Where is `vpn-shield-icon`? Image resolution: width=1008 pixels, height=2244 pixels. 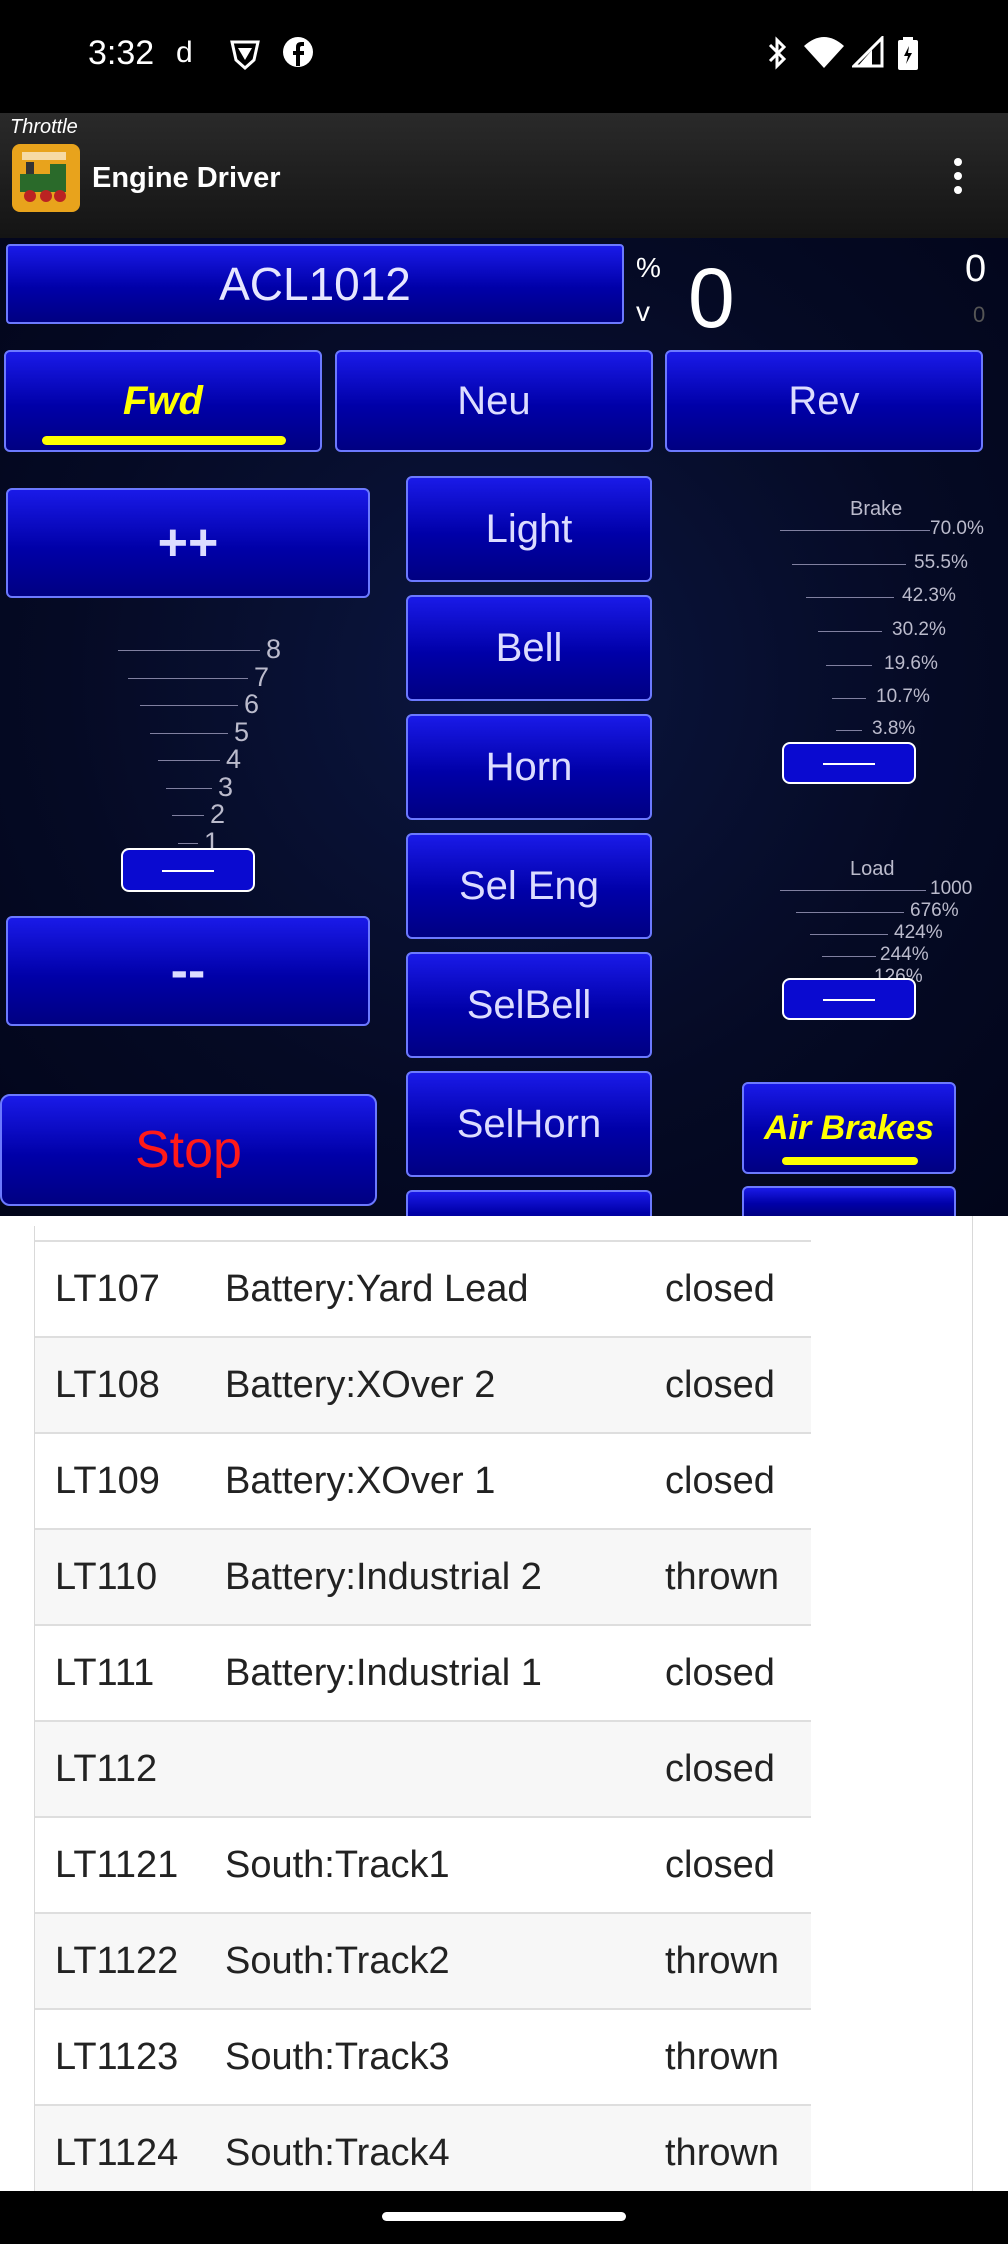 vpn-shield-icon is located at coordinates (245, 57).